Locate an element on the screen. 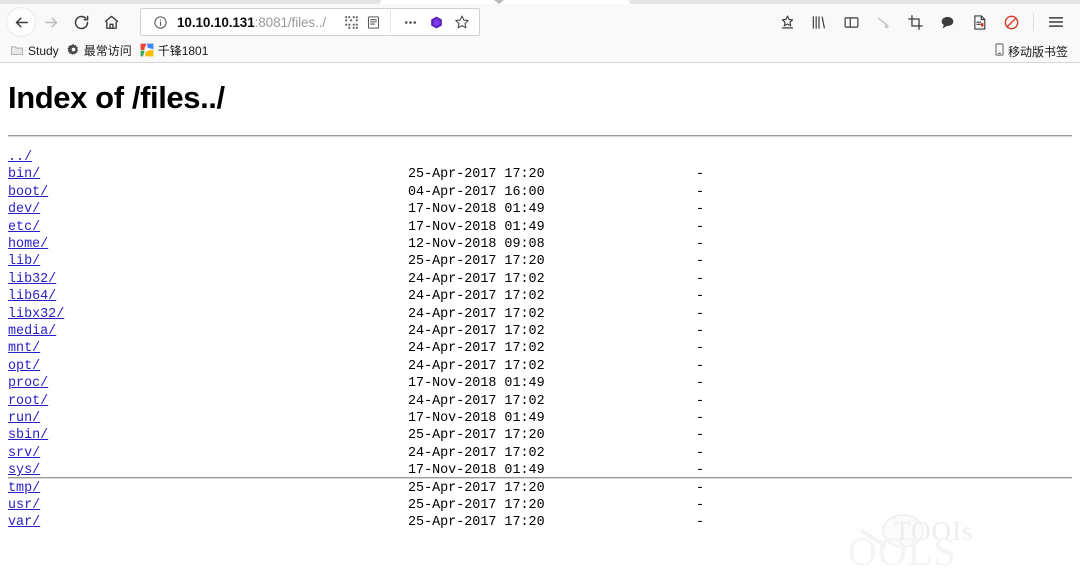 This screenshot has width=1080, height=579. bookmark-item-mobile: 移动版书签 is located at coordinates (1033, 51).